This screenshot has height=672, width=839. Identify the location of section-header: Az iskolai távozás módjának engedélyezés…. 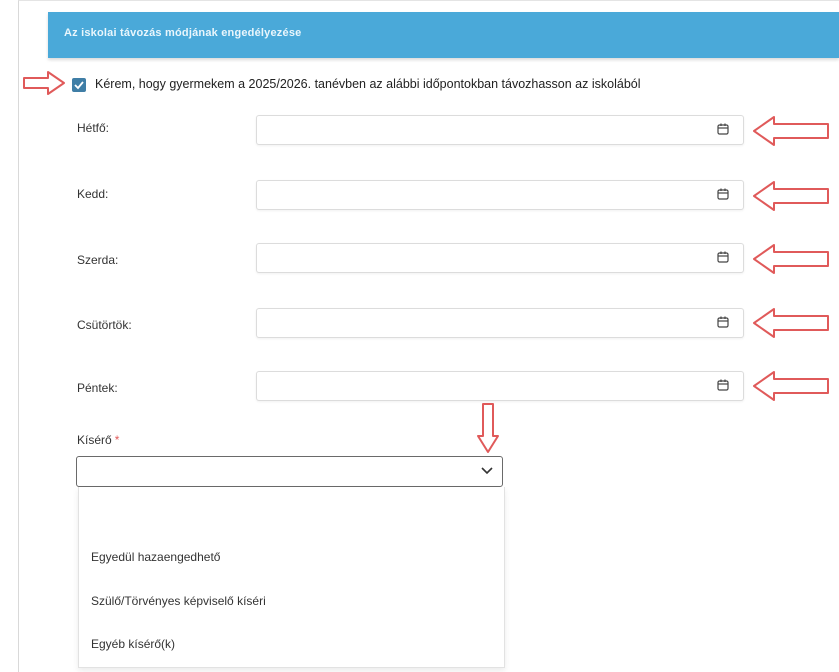
(443, 35).